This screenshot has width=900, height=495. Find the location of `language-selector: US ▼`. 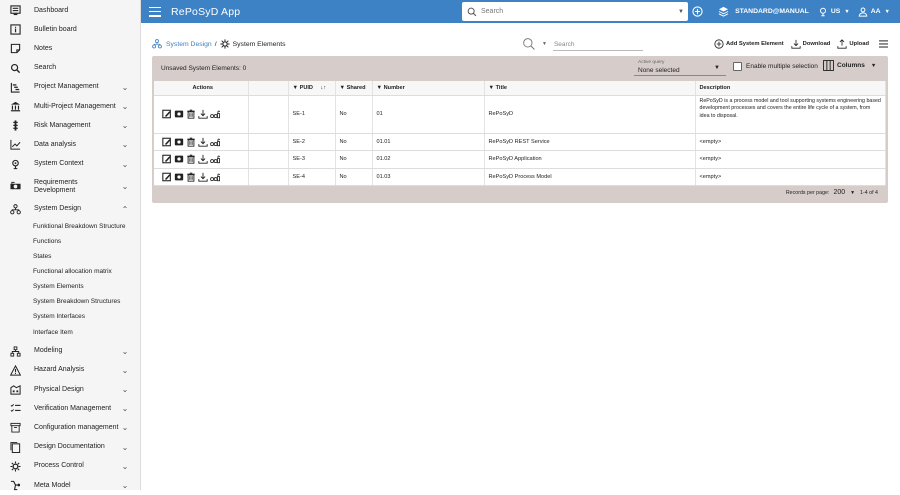

language-selector: US ▼ is located at coordinates (834, 12).